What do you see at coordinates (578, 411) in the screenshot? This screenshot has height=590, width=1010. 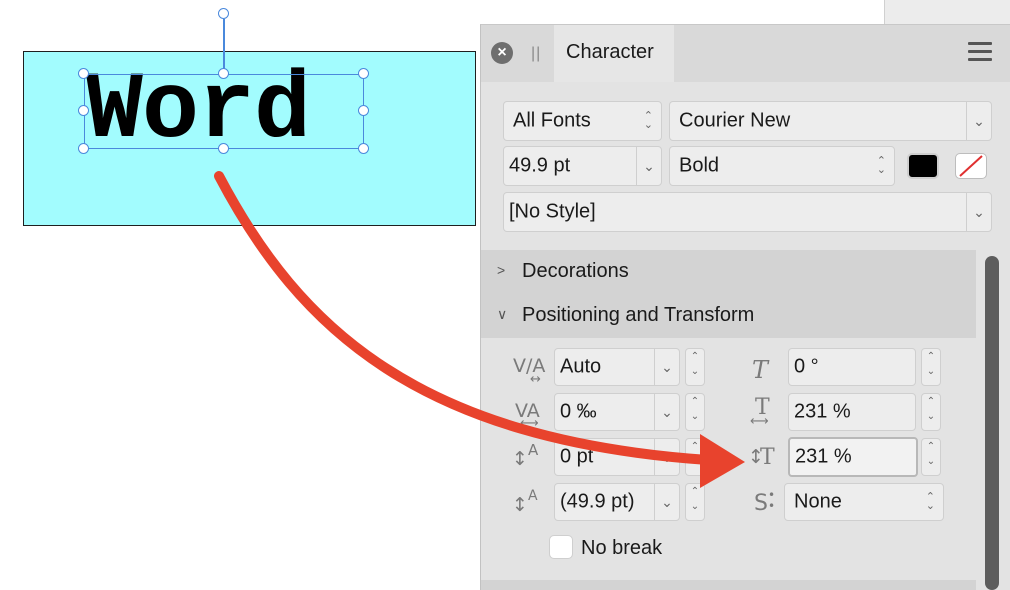 I see `tracking-value: 0 ‰` at bounding box center [578, 411].